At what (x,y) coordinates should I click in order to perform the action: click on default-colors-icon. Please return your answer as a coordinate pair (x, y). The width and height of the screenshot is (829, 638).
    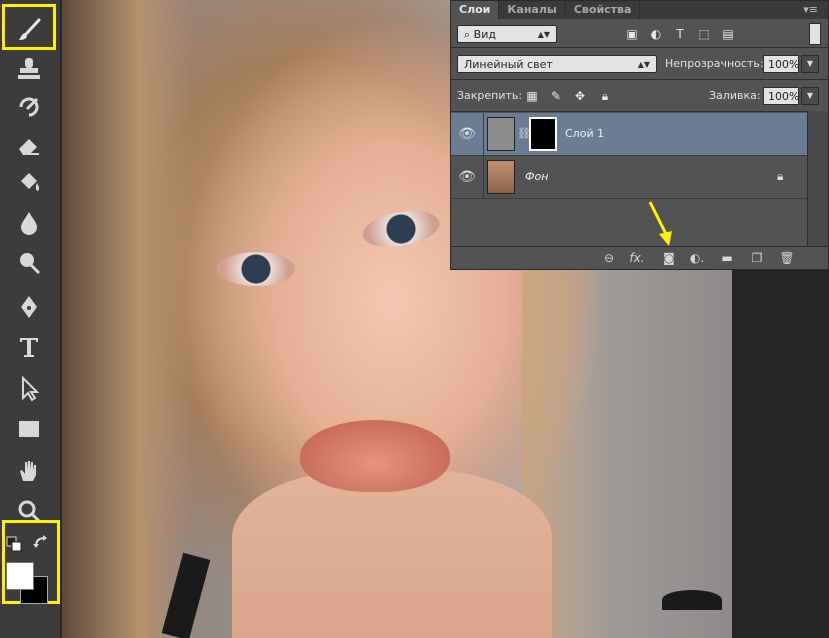
    Looking at the image, I should click on (14, 544).